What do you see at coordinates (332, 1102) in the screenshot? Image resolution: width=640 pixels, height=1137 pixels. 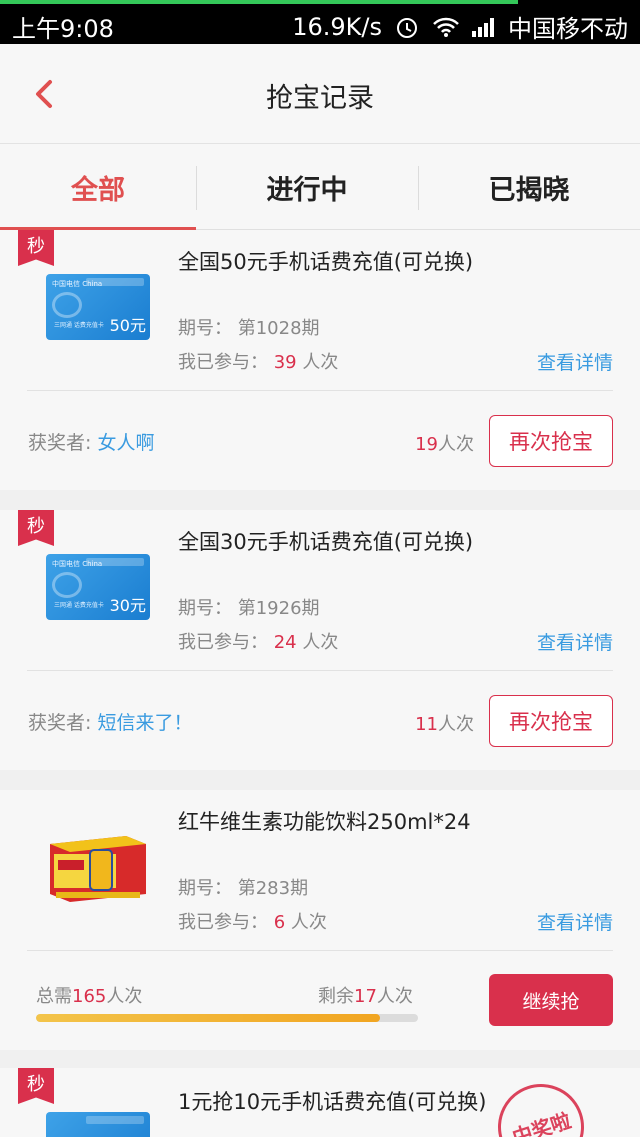 I see `product-name: 1元抢10元手机话费充值(可兑换)` at bounding box center [332, 1102].